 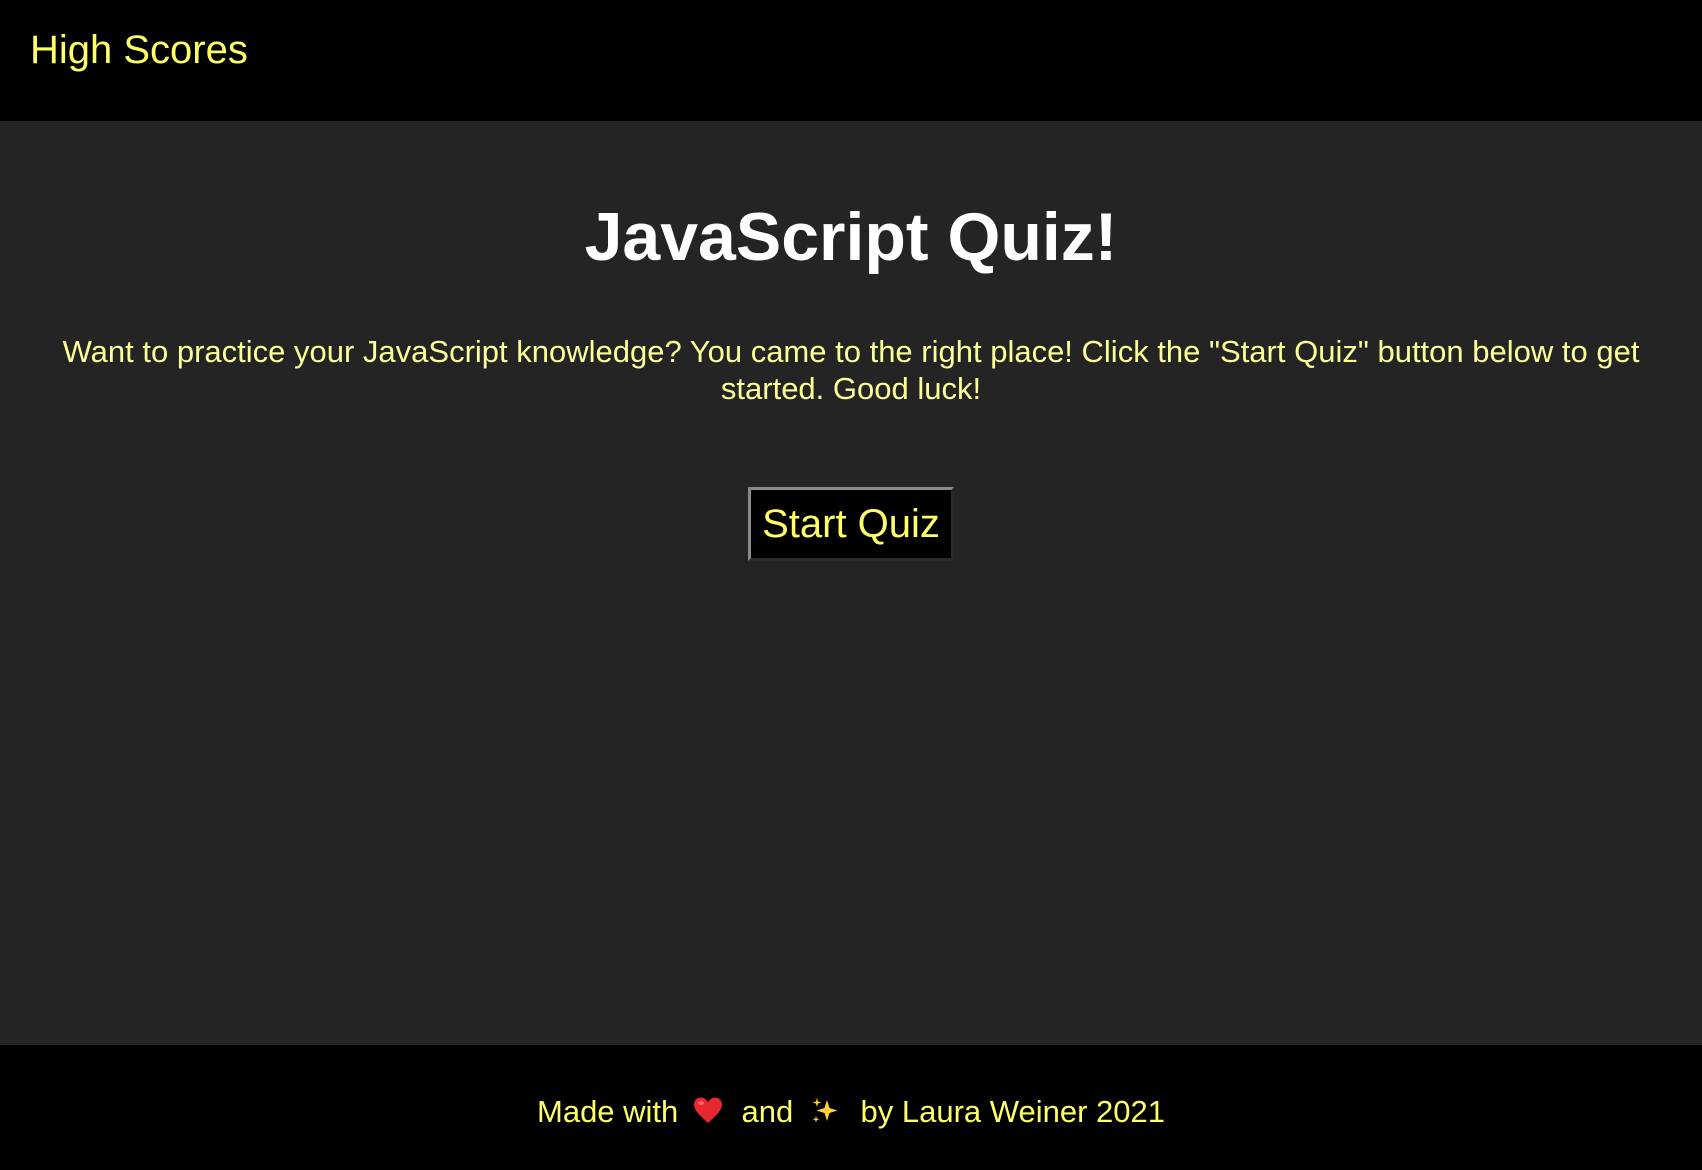 What do you see at coordinates (767, 1111) in the screenshot?
I see `footer-and: and` at bounding box center [767, 1111].